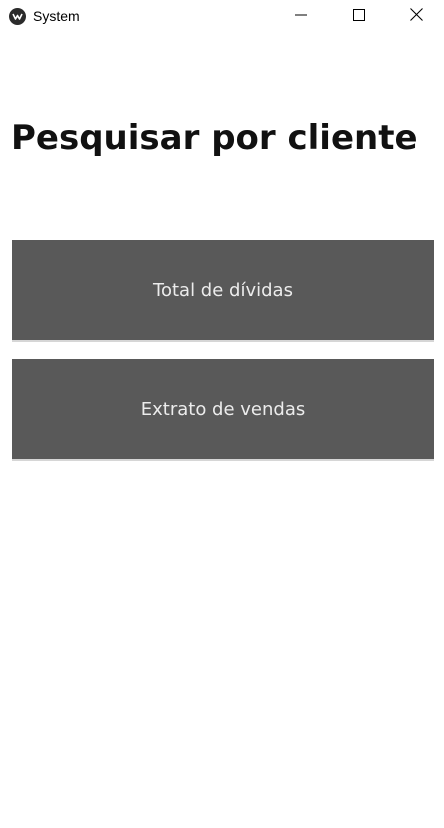  I want to click on extrato-vendas-button: Extrato de vendas, so click(223, 410).